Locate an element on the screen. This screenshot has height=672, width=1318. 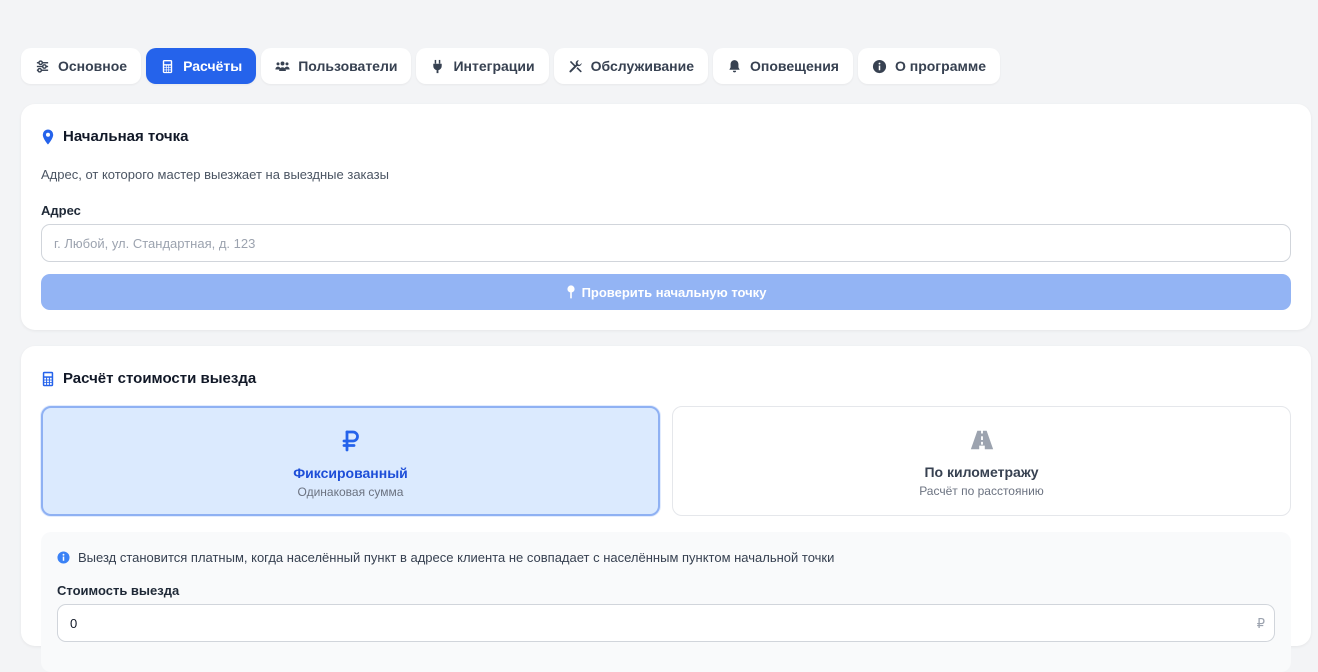
option-mileage: По километражу Расчёт по расстоянию is located at coordinates (981, 461).